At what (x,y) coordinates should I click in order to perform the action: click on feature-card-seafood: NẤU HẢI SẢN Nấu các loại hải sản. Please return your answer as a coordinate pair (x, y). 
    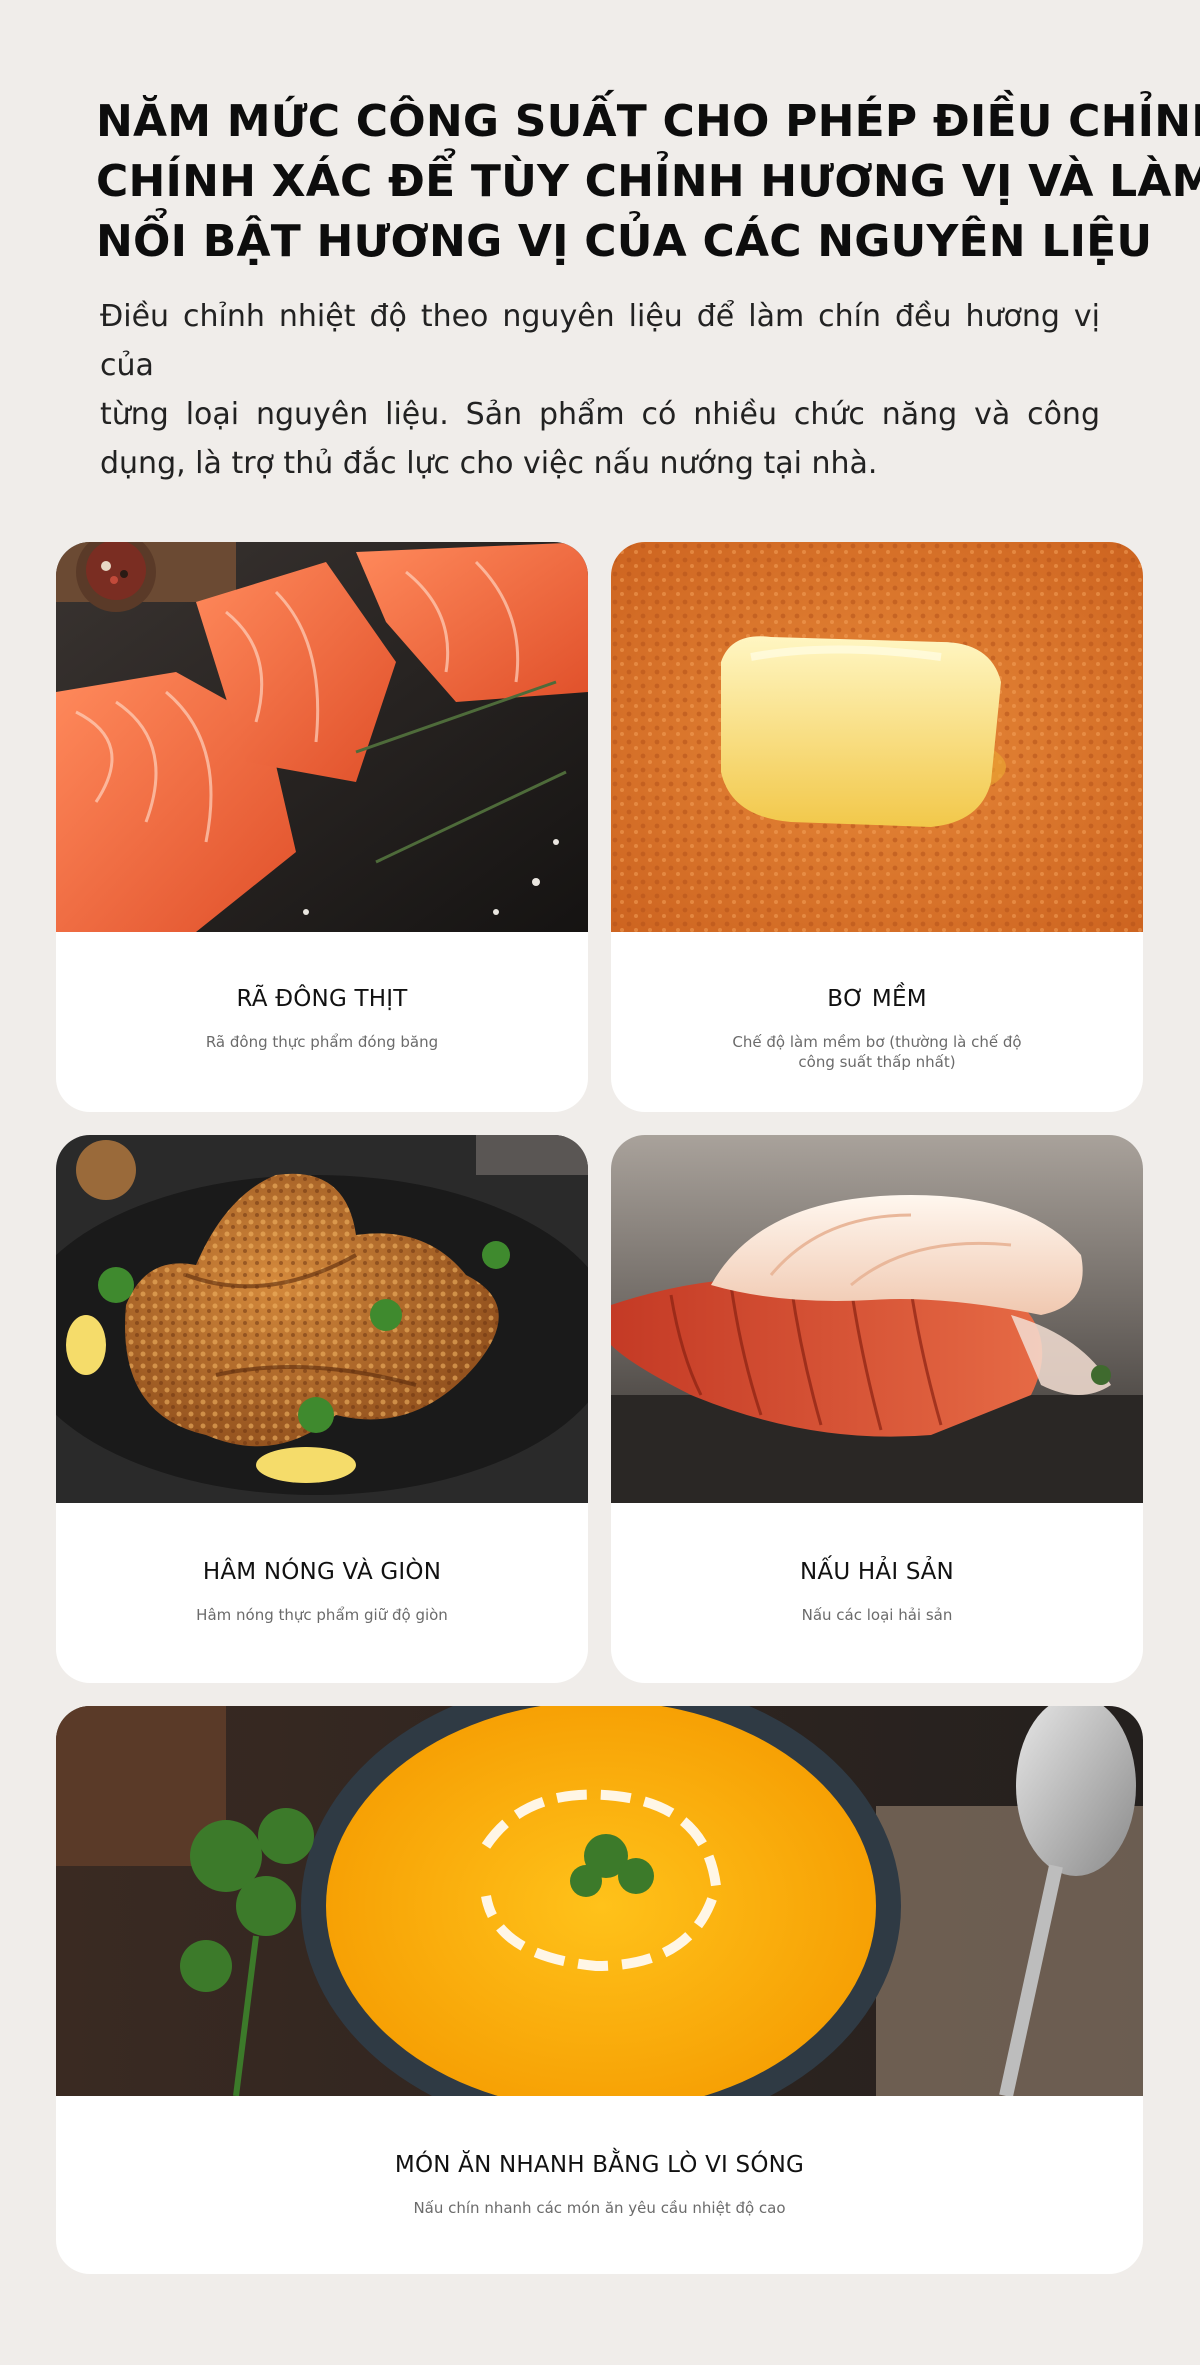
    Looking at the image, I should click on (877, 1409).